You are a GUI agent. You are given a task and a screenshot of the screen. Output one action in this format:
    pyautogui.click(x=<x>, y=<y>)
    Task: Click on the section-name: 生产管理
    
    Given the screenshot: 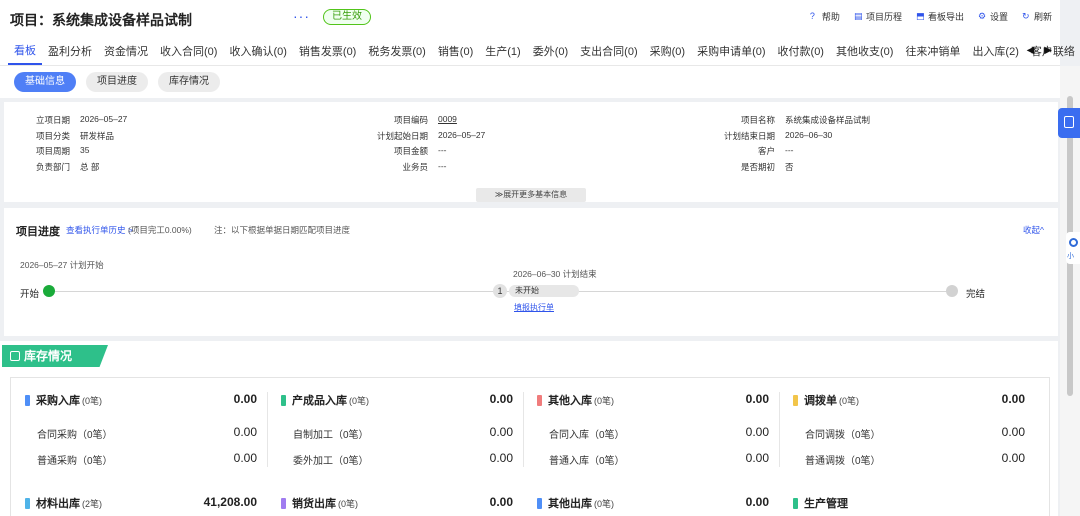 What is the action you would take?
    pyautogui.click(x=826, y=504)
    